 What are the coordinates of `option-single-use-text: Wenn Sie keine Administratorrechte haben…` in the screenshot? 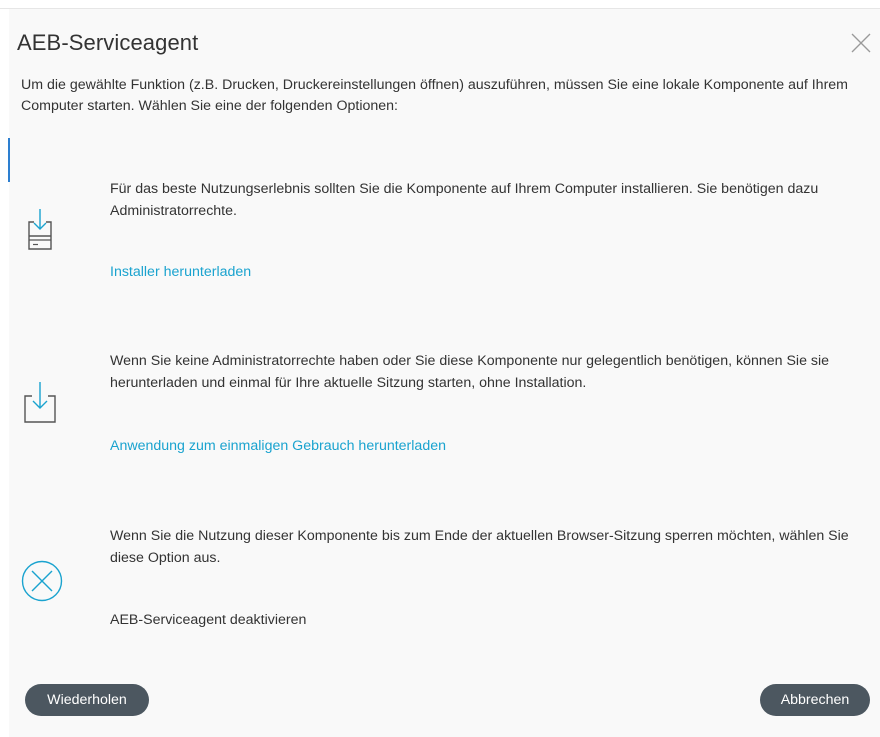 It's located at (470, 372).